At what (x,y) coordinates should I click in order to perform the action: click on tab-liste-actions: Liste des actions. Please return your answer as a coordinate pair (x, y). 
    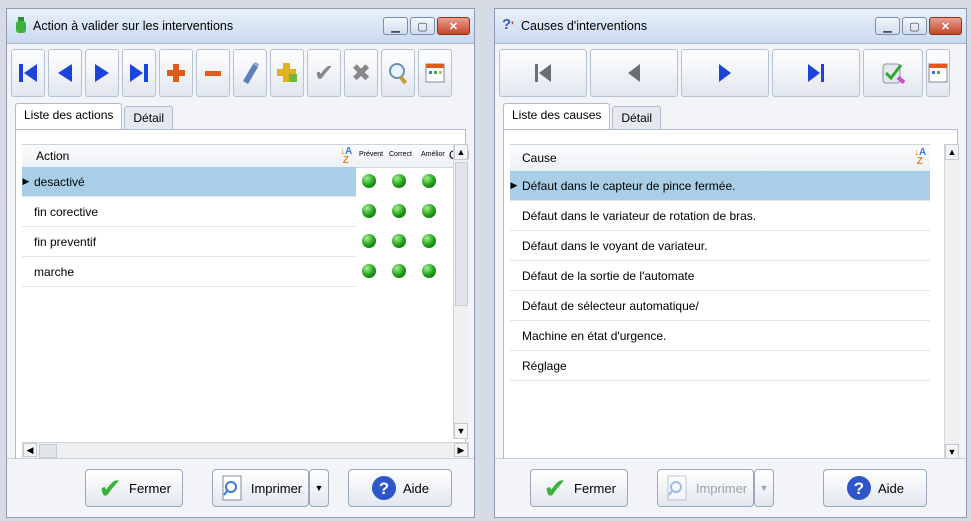
    Looking at the image, I should click on (69, 117).